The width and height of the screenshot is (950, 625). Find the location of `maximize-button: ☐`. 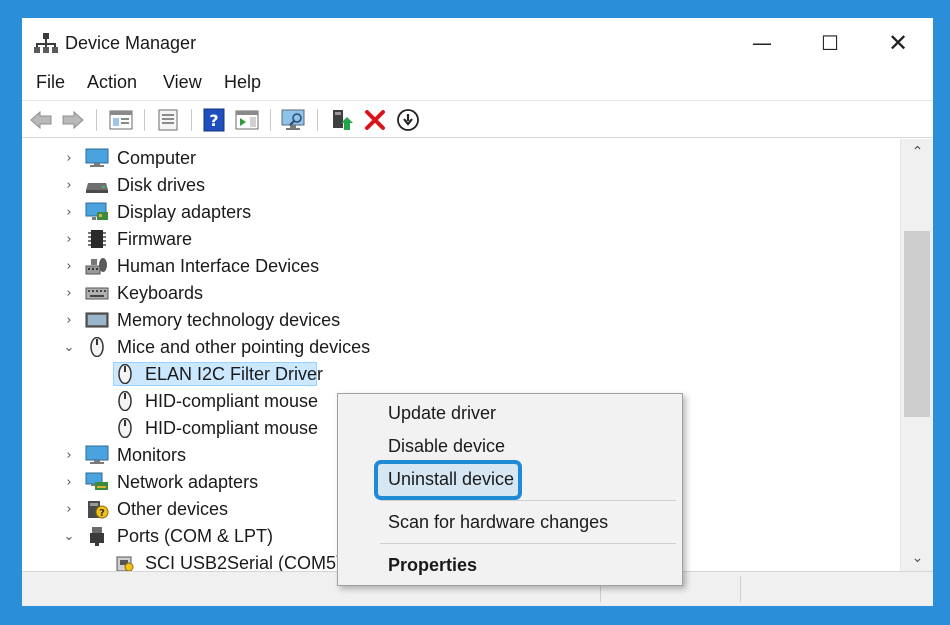

maximize-button: ☐ is located at coordinates (830, 43).